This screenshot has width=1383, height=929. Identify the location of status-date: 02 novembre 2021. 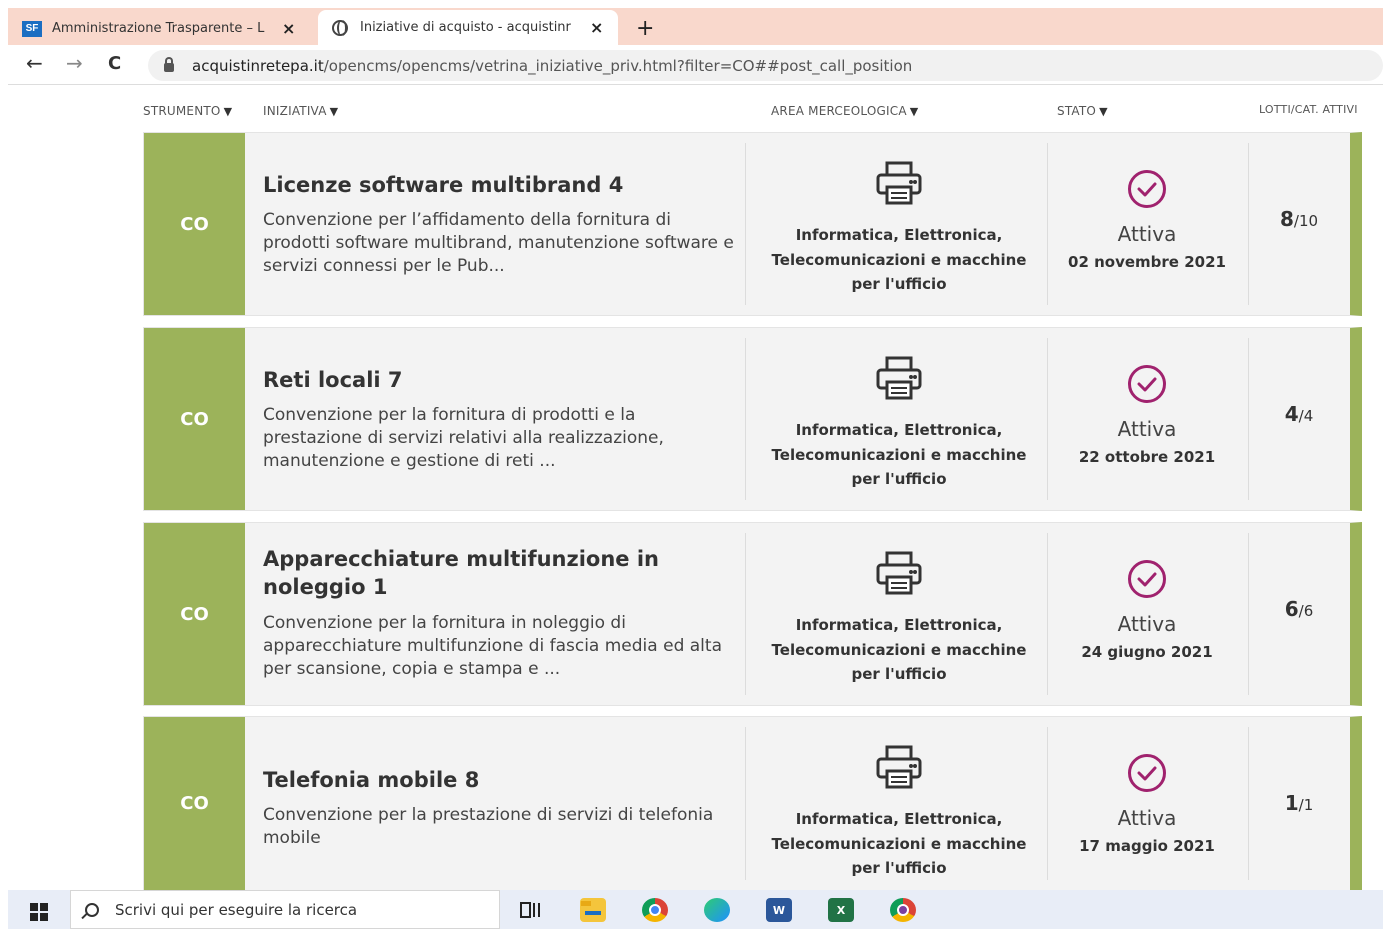
(1147, 262).